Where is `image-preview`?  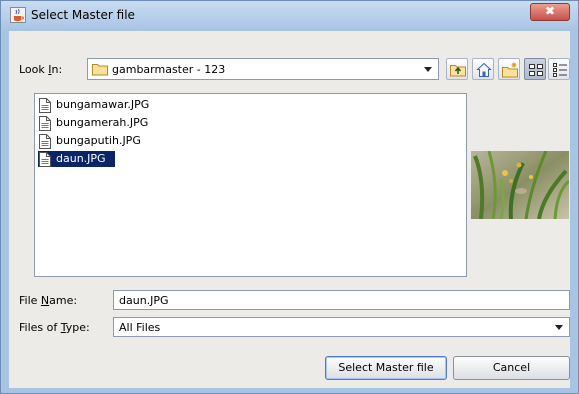
image-preview is located at coordinates (520, 185).